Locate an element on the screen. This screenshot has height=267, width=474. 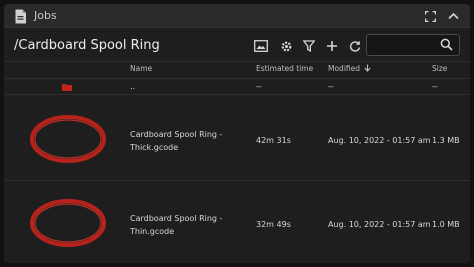
add-icon is located at coordinates (332, 46).